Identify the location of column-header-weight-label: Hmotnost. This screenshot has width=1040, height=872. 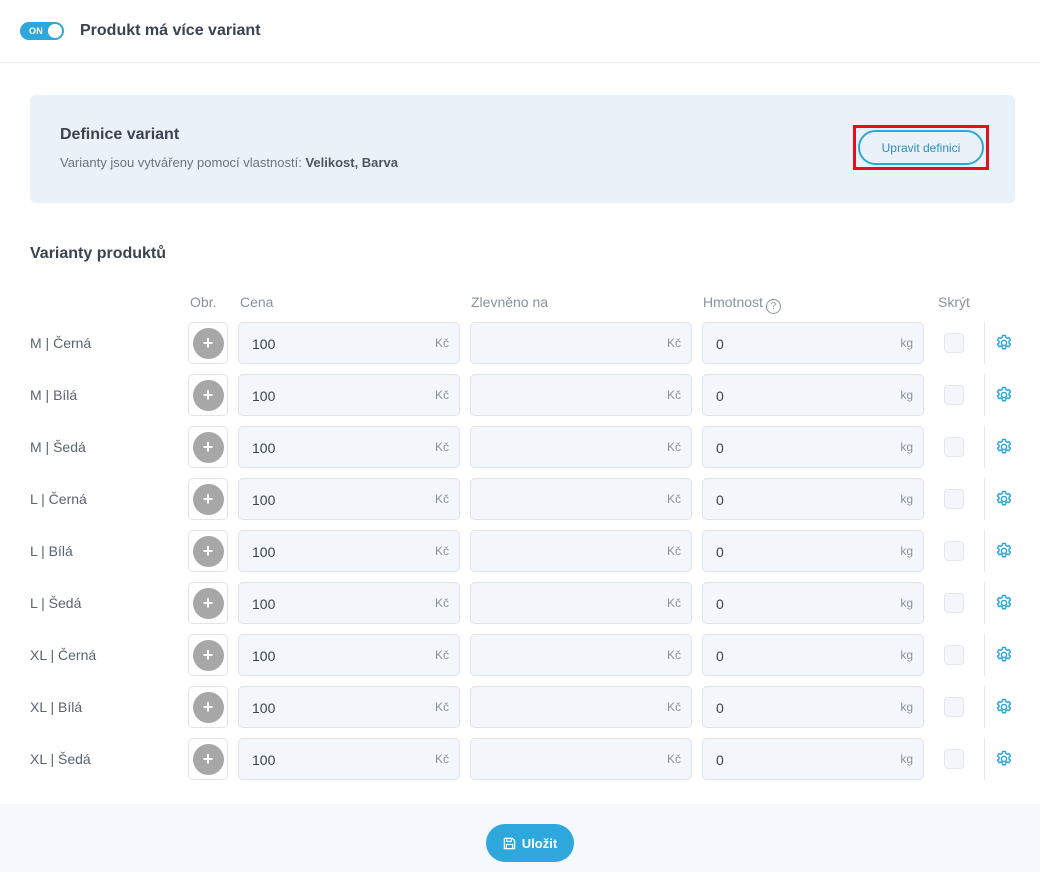
(733, 302).